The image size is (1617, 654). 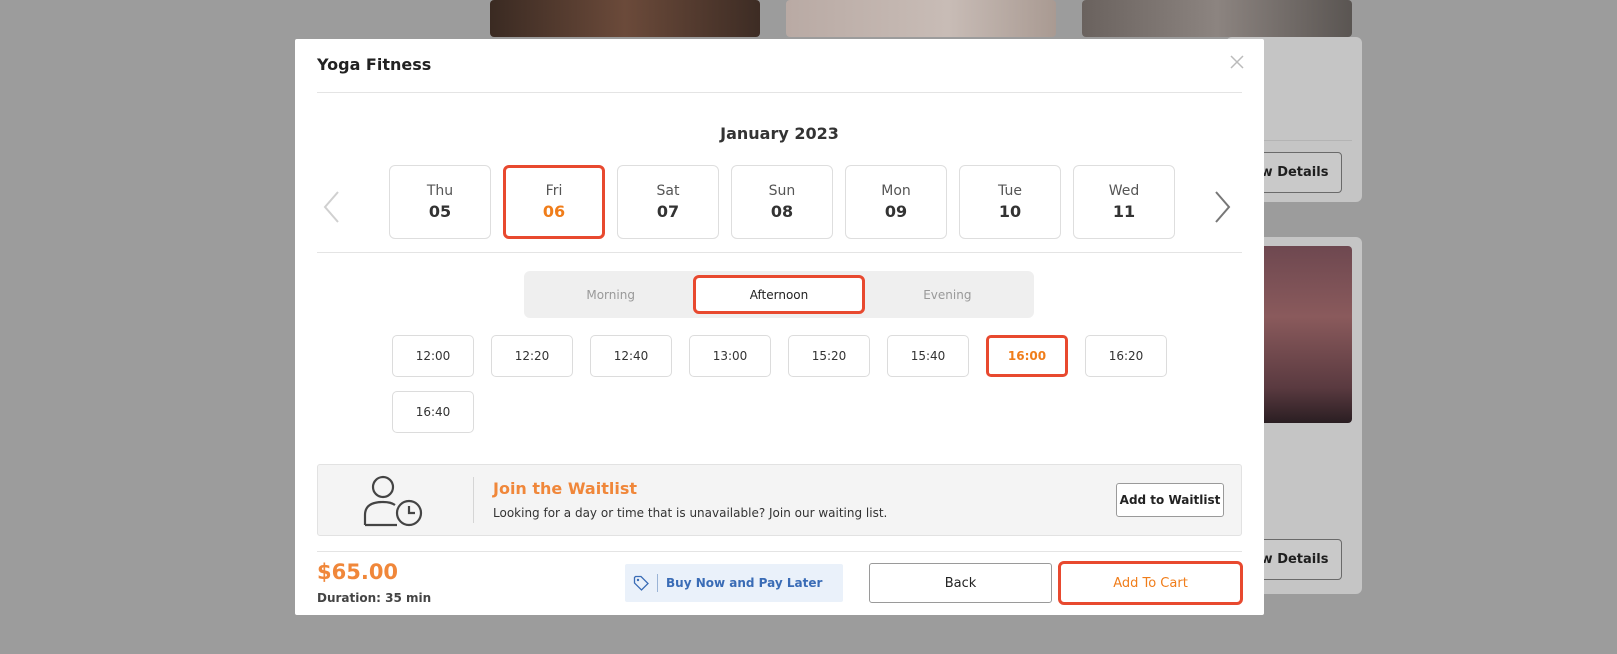 What do you see at coordinates (473, 500) in the screenshot?
I see `waitlist-separator` at bounding box center [473, 500].